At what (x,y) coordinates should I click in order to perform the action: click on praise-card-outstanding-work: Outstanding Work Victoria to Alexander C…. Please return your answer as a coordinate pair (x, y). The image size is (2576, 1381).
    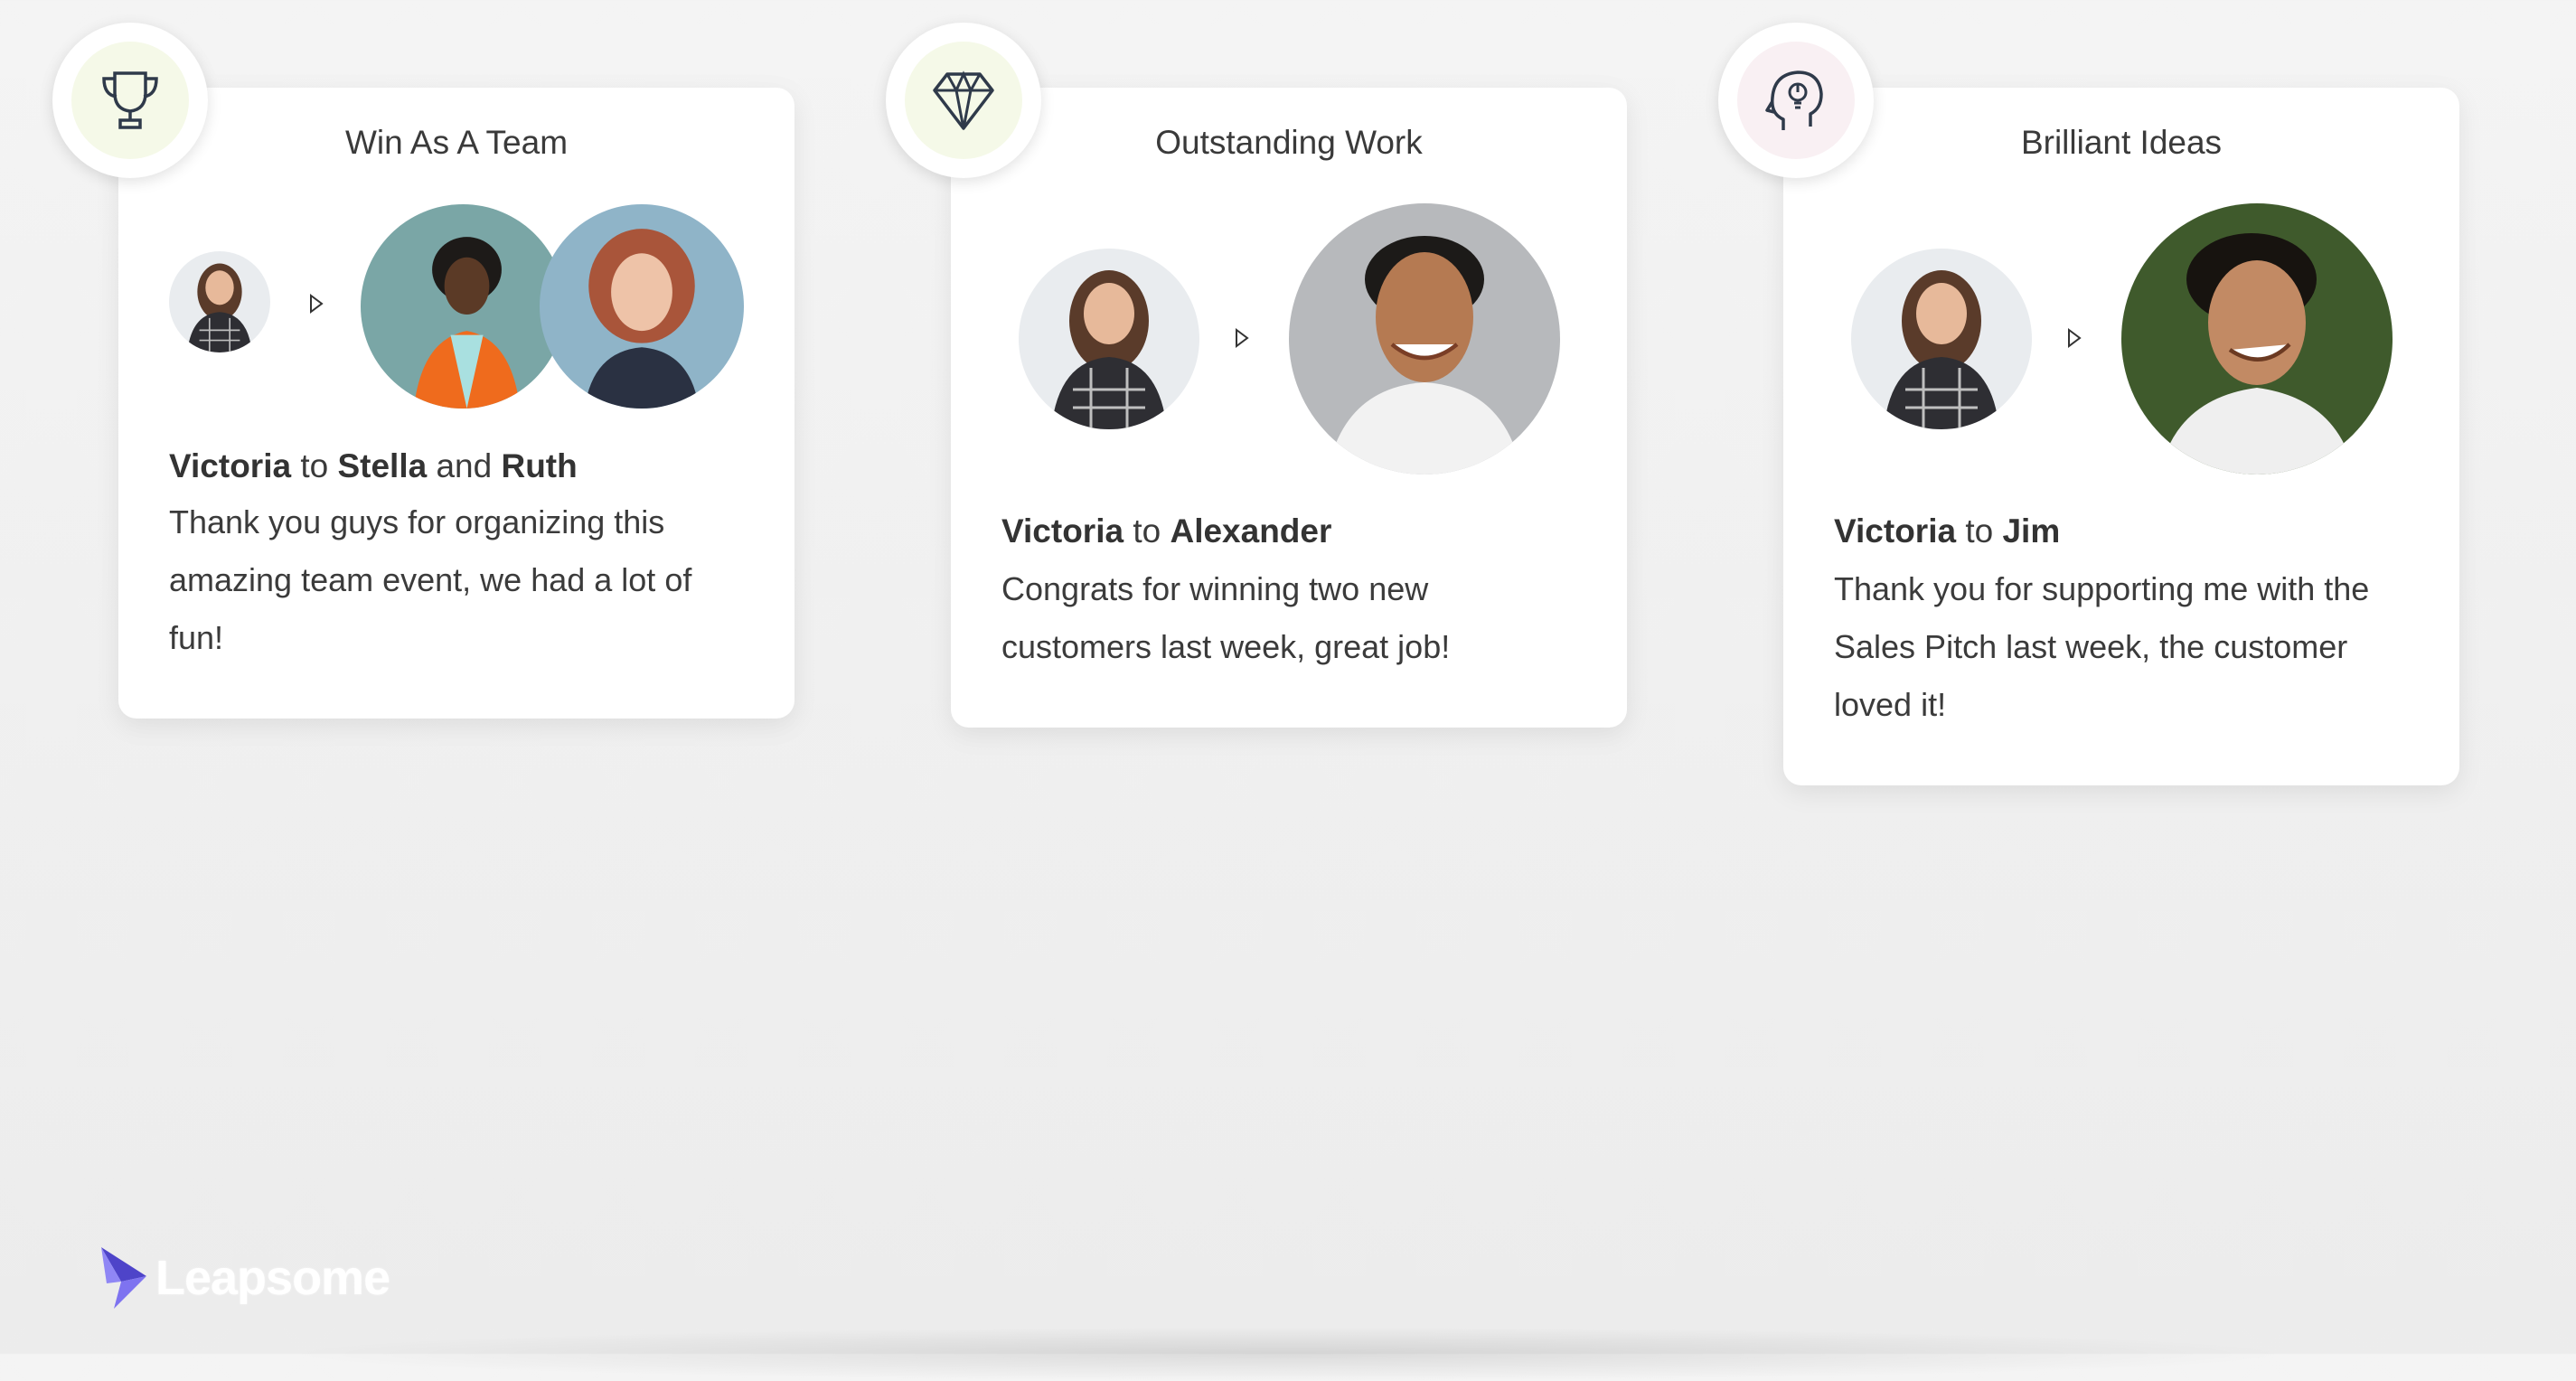
    Looking at the image, I should click on (1289, 408).